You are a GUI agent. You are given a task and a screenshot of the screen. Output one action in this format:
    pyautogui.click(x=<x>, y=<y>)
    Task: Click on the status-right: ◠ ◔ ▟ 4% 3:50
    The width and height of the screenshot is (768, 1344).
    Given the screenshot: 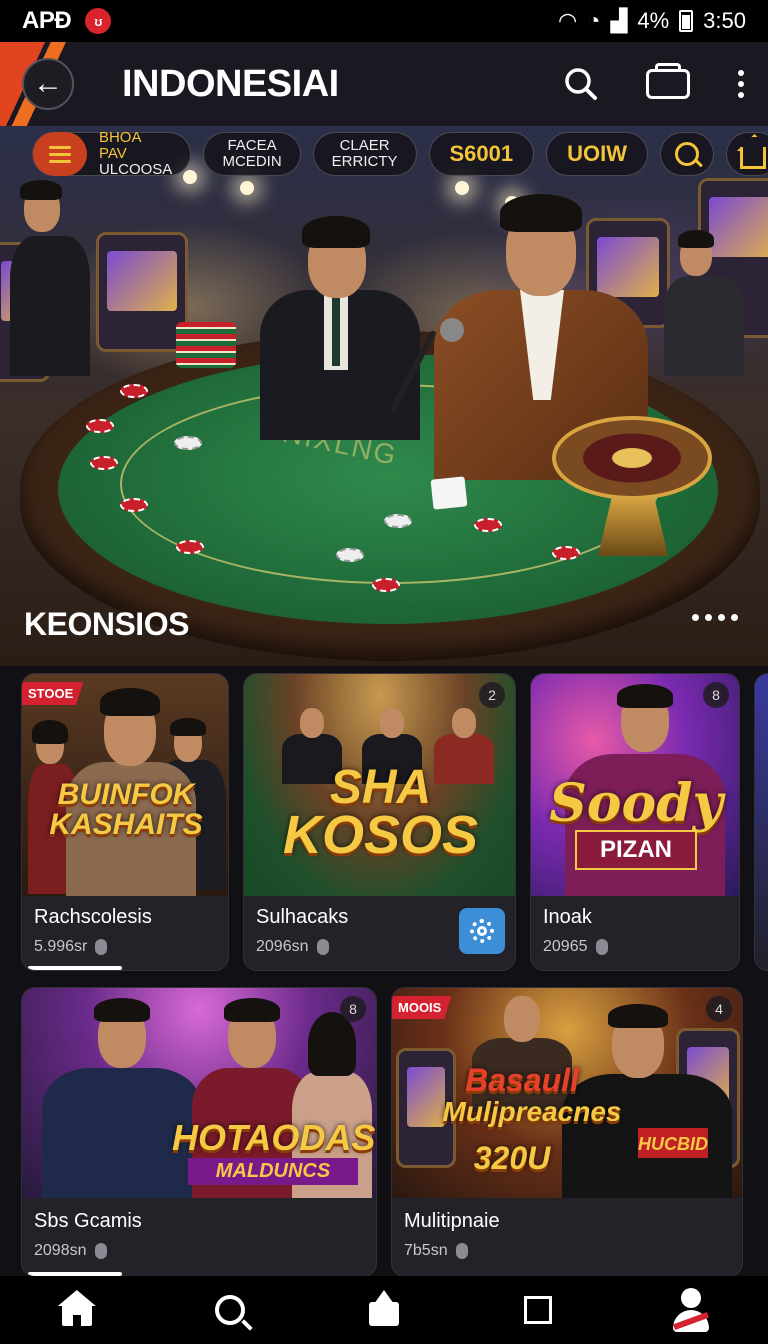 What is the action you would take?
    pyautogui.click(x=652, y=21)
    